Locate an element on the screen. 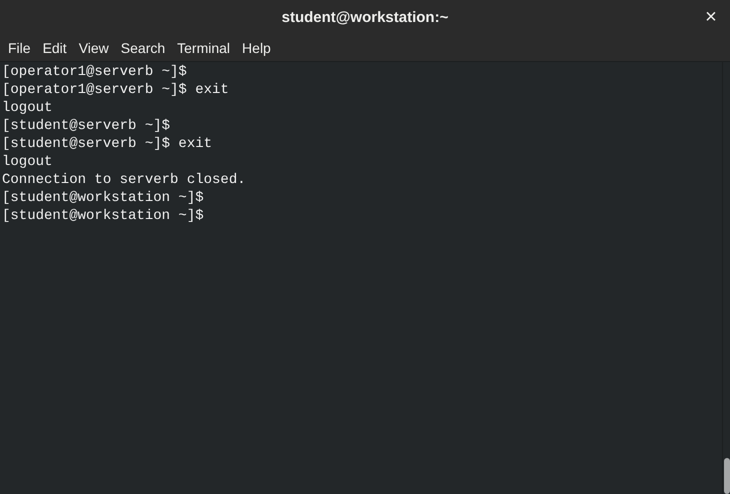 This screenshot has width=730, height=494. terminal-line: Connection to serverb closed. is located at coordinates (123, 180).